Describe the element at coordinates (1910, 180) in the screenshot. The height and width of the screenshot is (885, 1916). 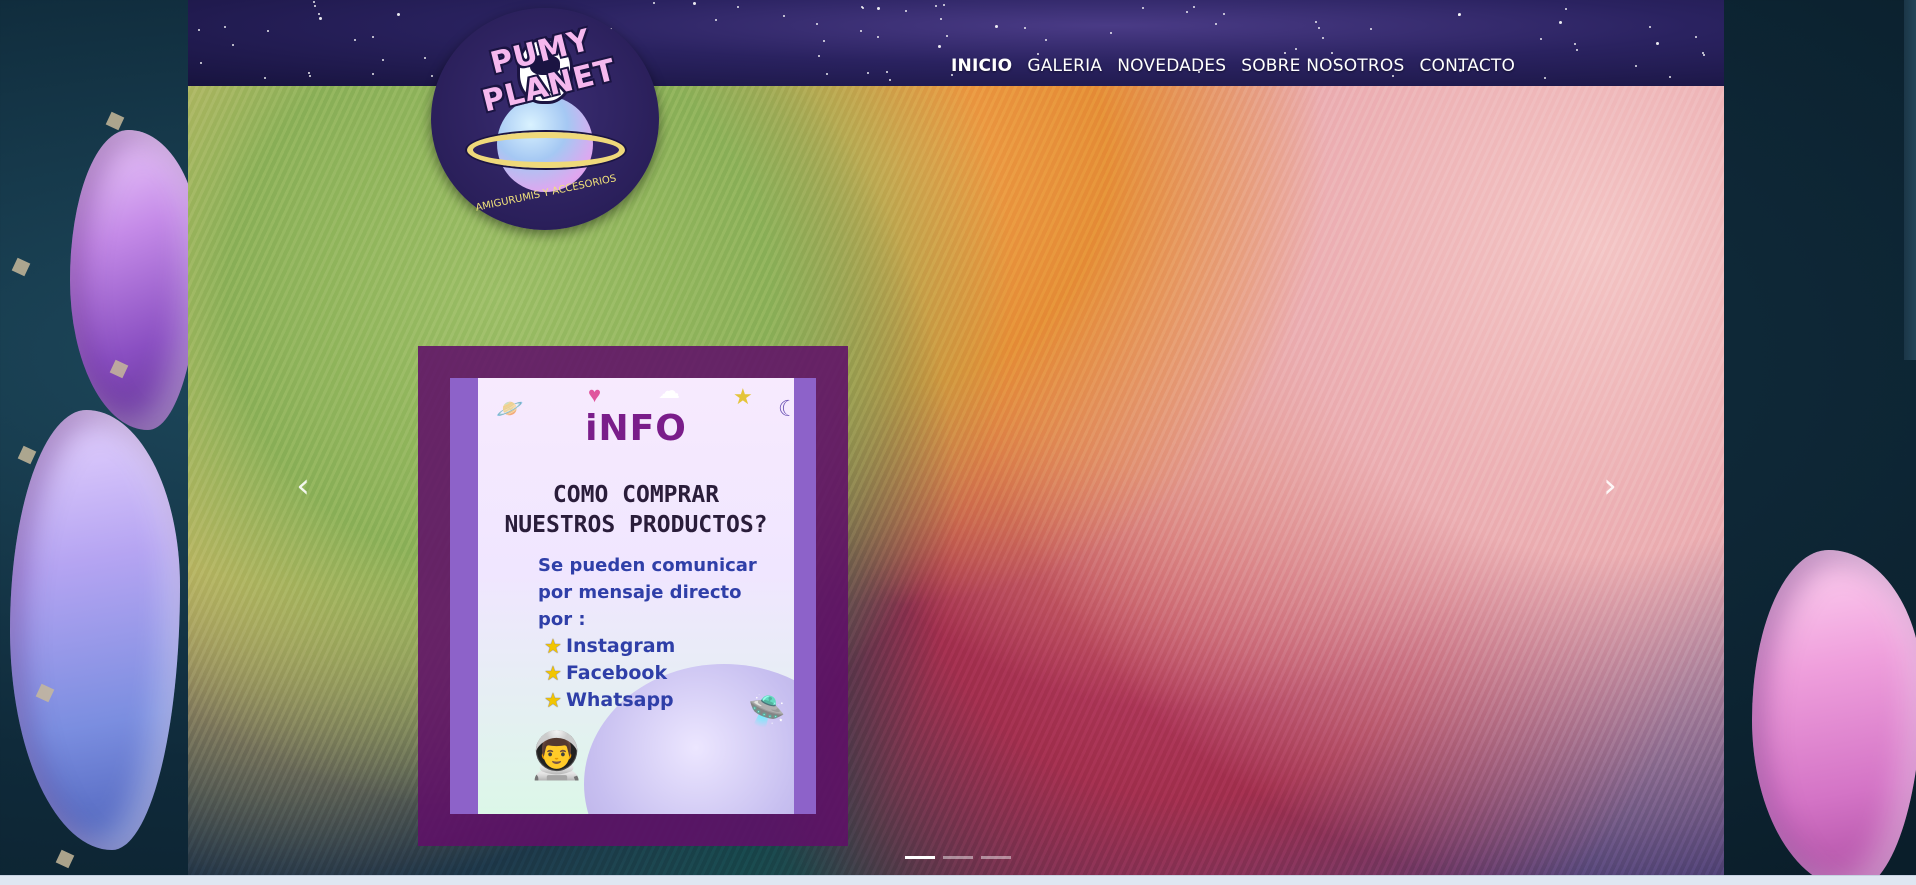
I see `page-scrollbar` at that location.